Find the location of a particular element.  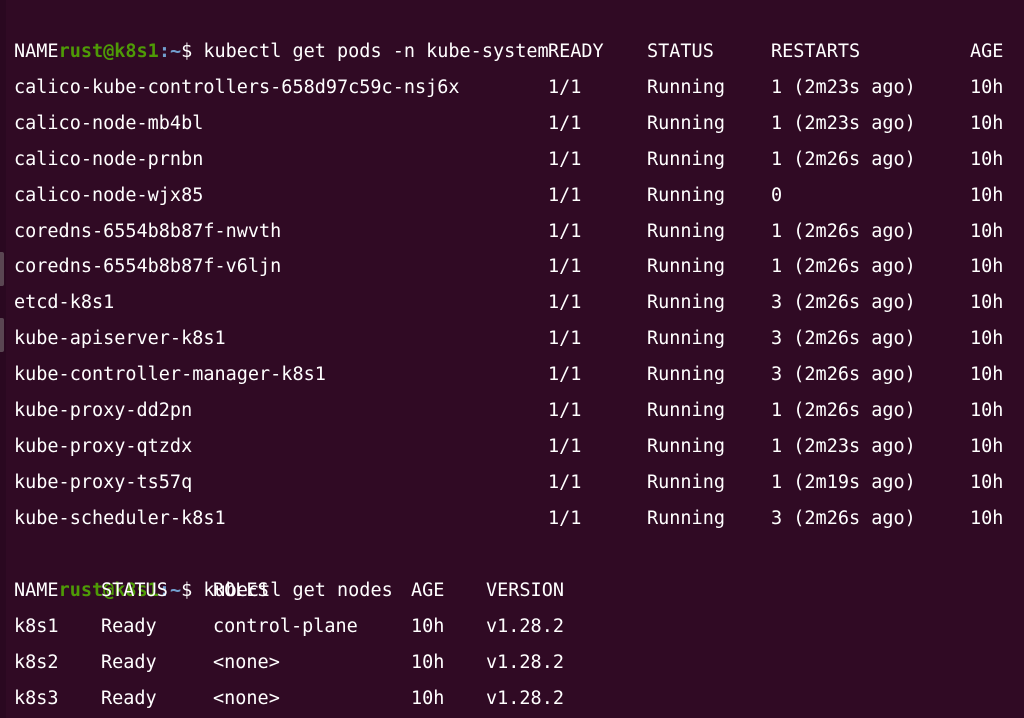

table-cell-name: kube-proxy-ts57q is located at coordinates (103, 482).